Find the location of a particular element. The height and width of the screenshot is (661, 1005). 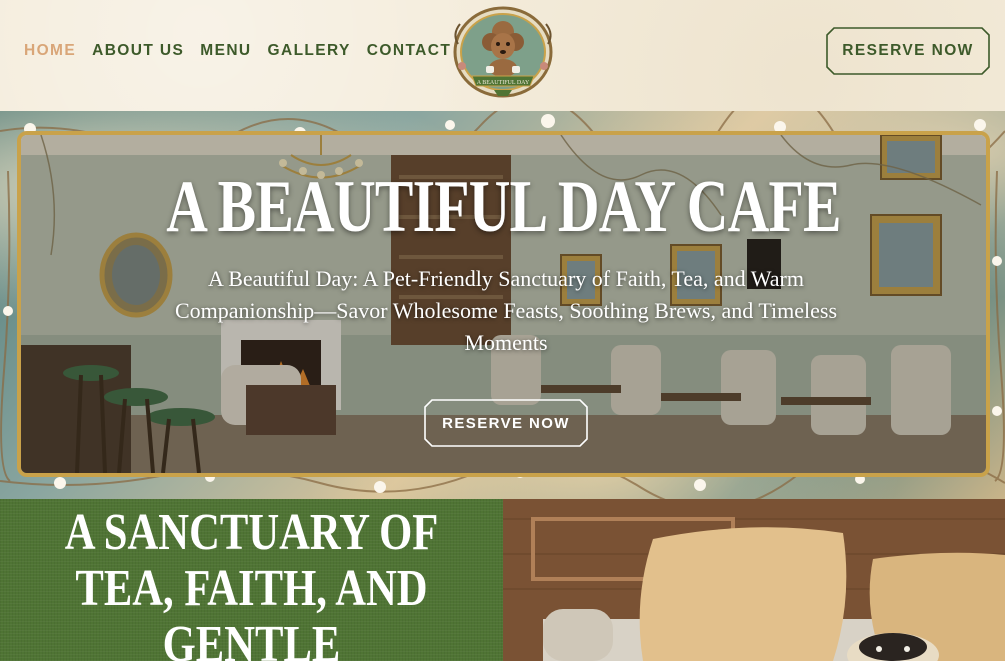

pug-photo-icon is located at coordinates (754, 580).